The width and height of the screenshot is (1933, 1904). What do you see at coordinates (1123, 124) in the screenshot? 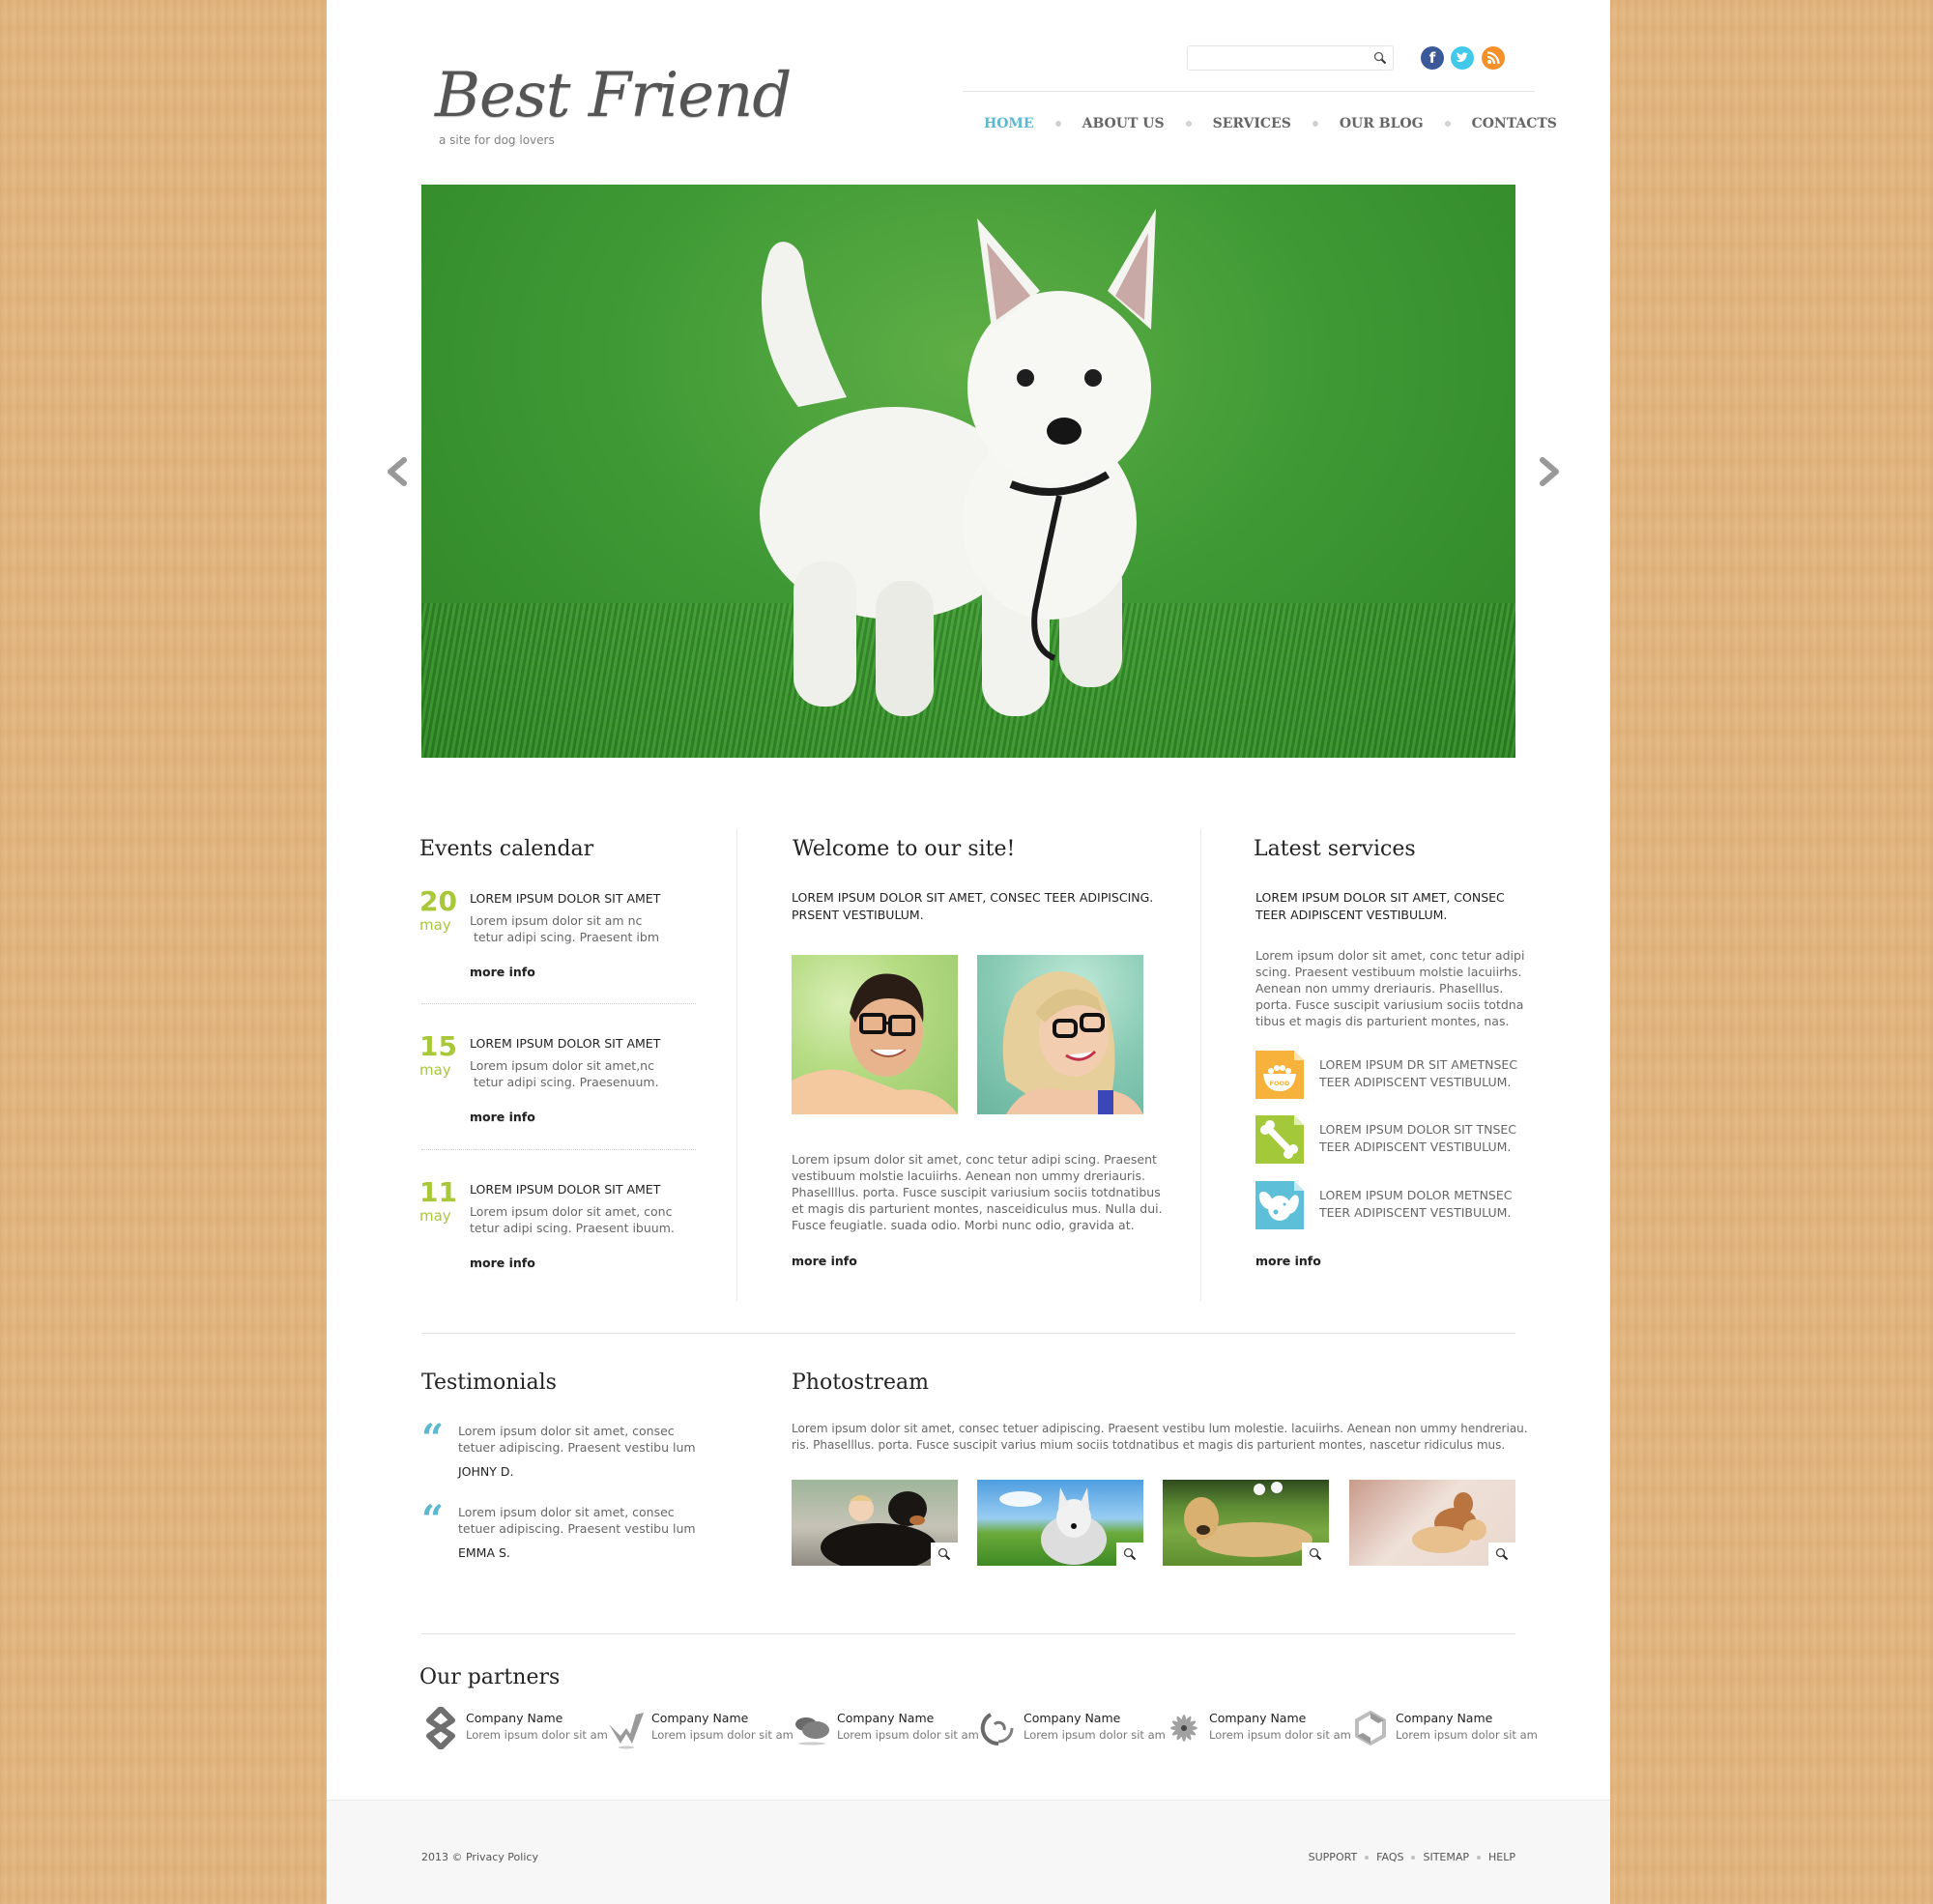
I see `nav-about-us: ABOUT US` at bounding box center [1123, 124].